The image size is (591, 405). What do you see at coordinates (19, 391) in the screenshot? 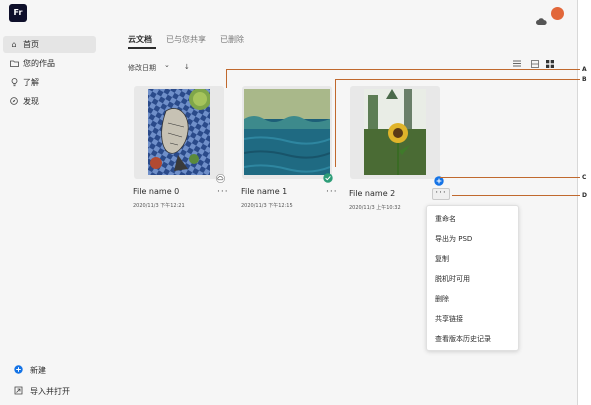
I see `import-icon` at bounding box center [19, 391].